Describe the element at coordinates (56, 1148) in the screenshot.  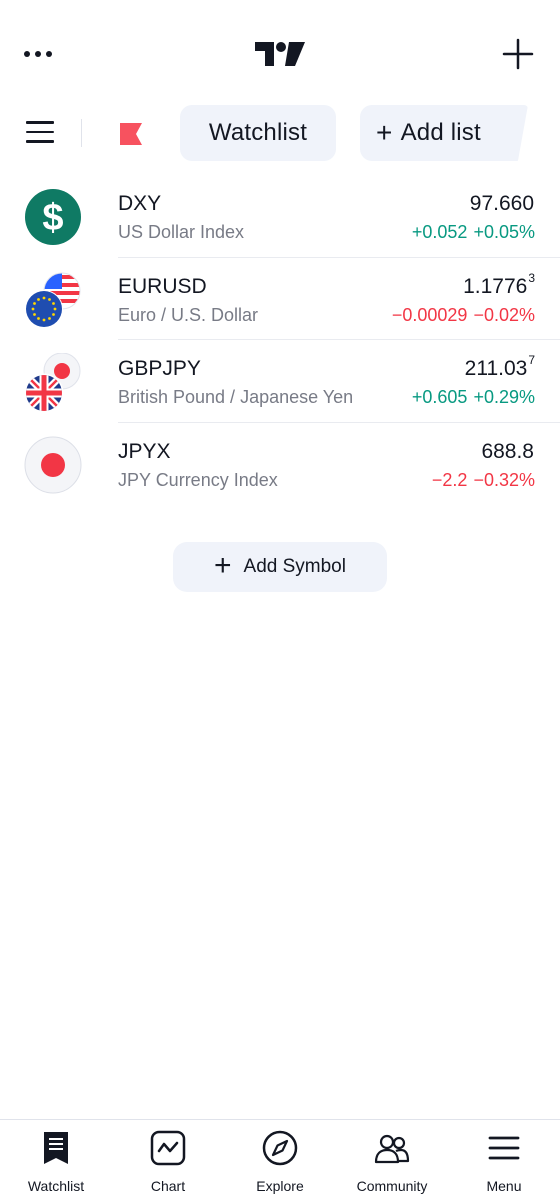
I see `watchlist-icon` at that location.